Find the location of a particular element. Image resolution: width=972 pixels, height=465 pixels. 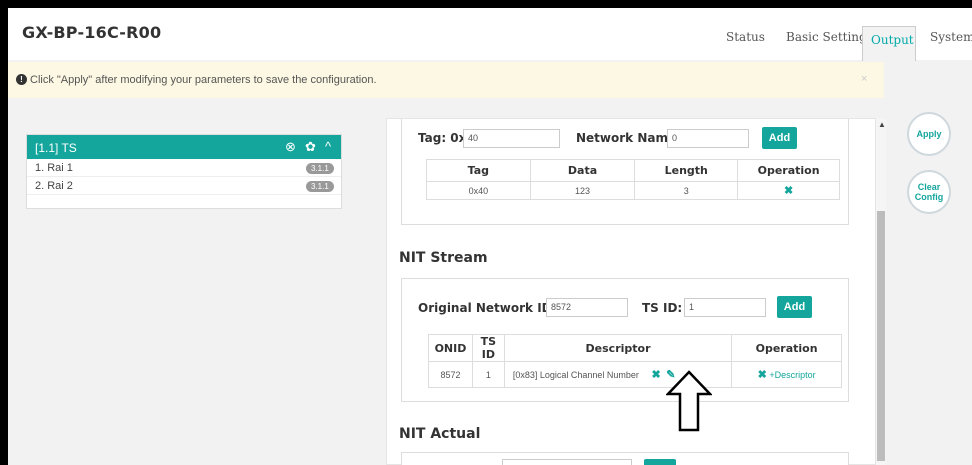

onid-input: 8572 is located at coordinates (587, 307).